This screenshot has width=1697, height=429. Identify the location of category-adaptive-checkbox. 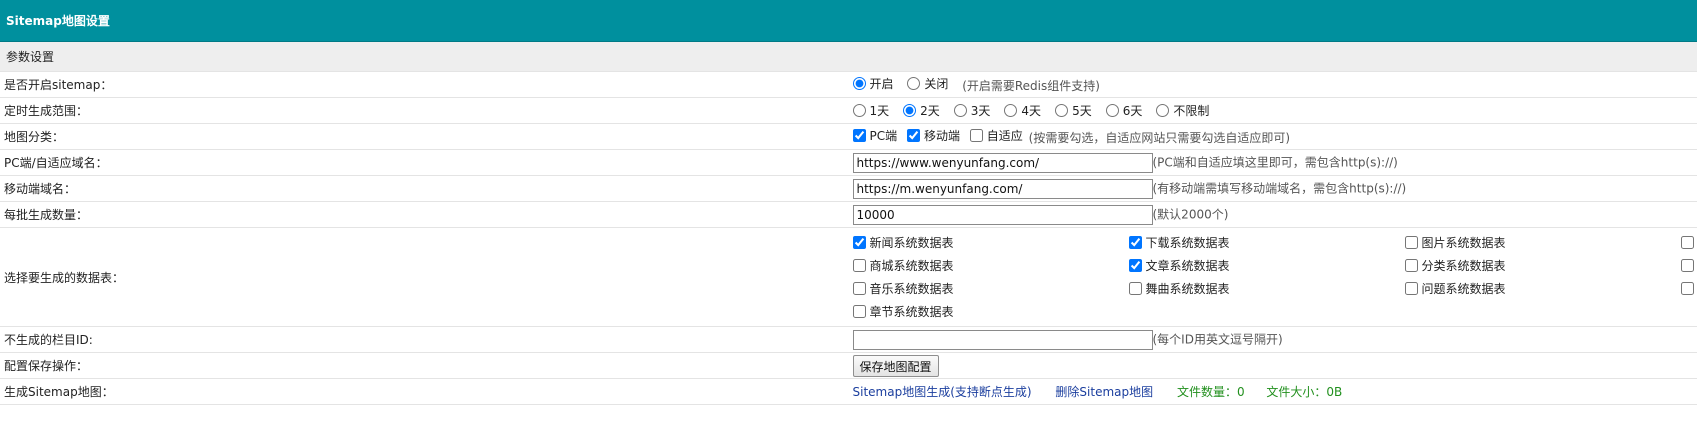
(976, 135).